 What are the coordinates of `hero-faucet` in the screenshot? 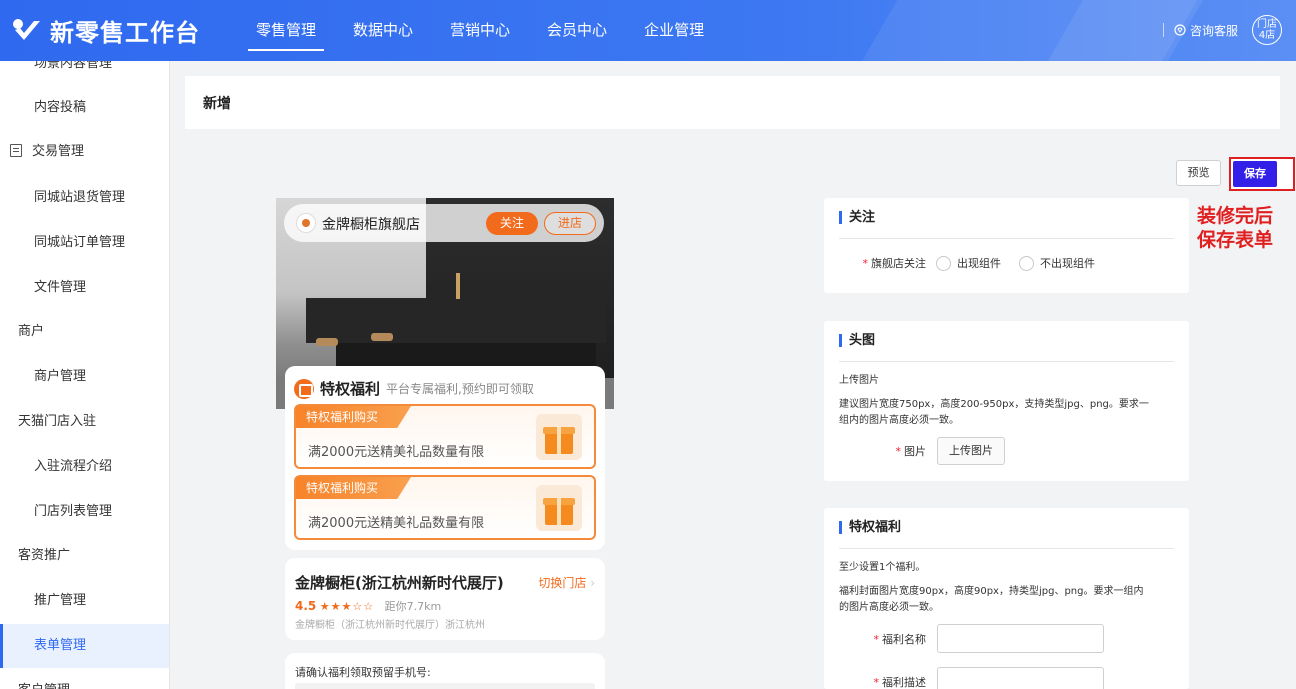 It's located at (458, 286).